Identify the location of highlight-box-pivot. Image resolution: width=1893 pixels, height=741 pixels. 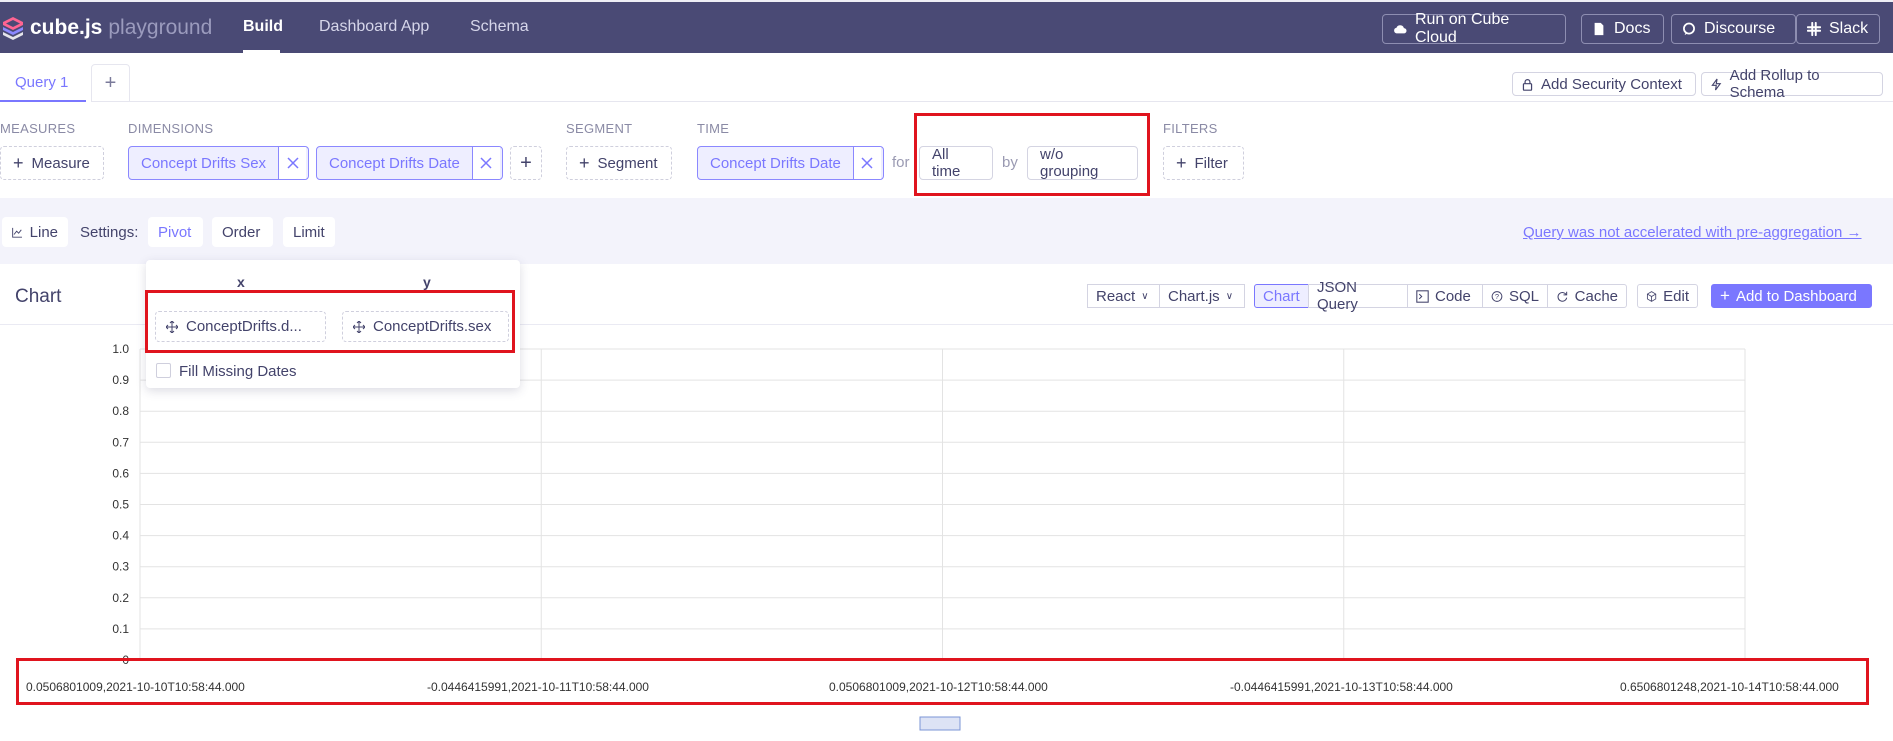
(330, 321).